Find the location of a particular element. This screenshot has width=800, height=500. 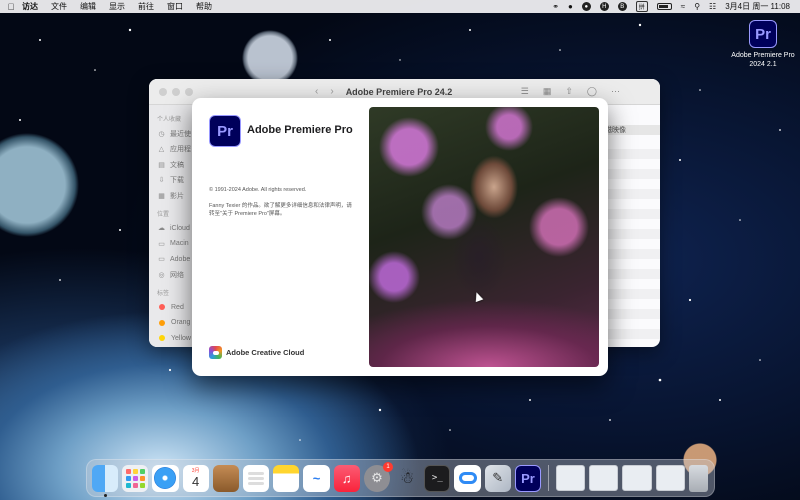

dock-calendar: 3月 4 is located at coordinates (195, 478).